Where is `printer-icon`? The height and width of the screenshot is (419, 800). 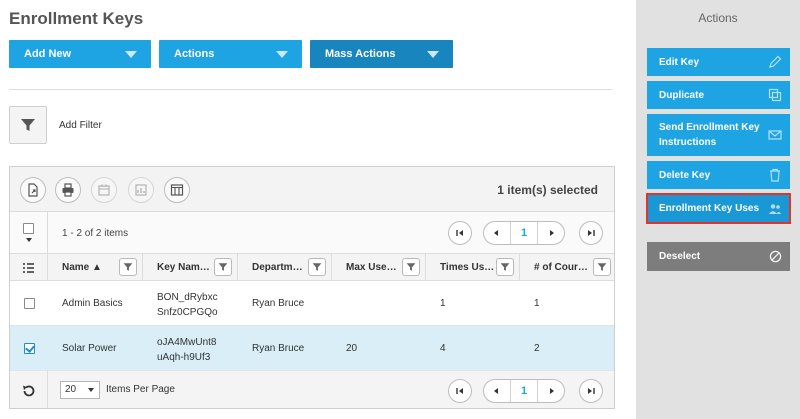
printer-icon is located at coordinates (68, 190).